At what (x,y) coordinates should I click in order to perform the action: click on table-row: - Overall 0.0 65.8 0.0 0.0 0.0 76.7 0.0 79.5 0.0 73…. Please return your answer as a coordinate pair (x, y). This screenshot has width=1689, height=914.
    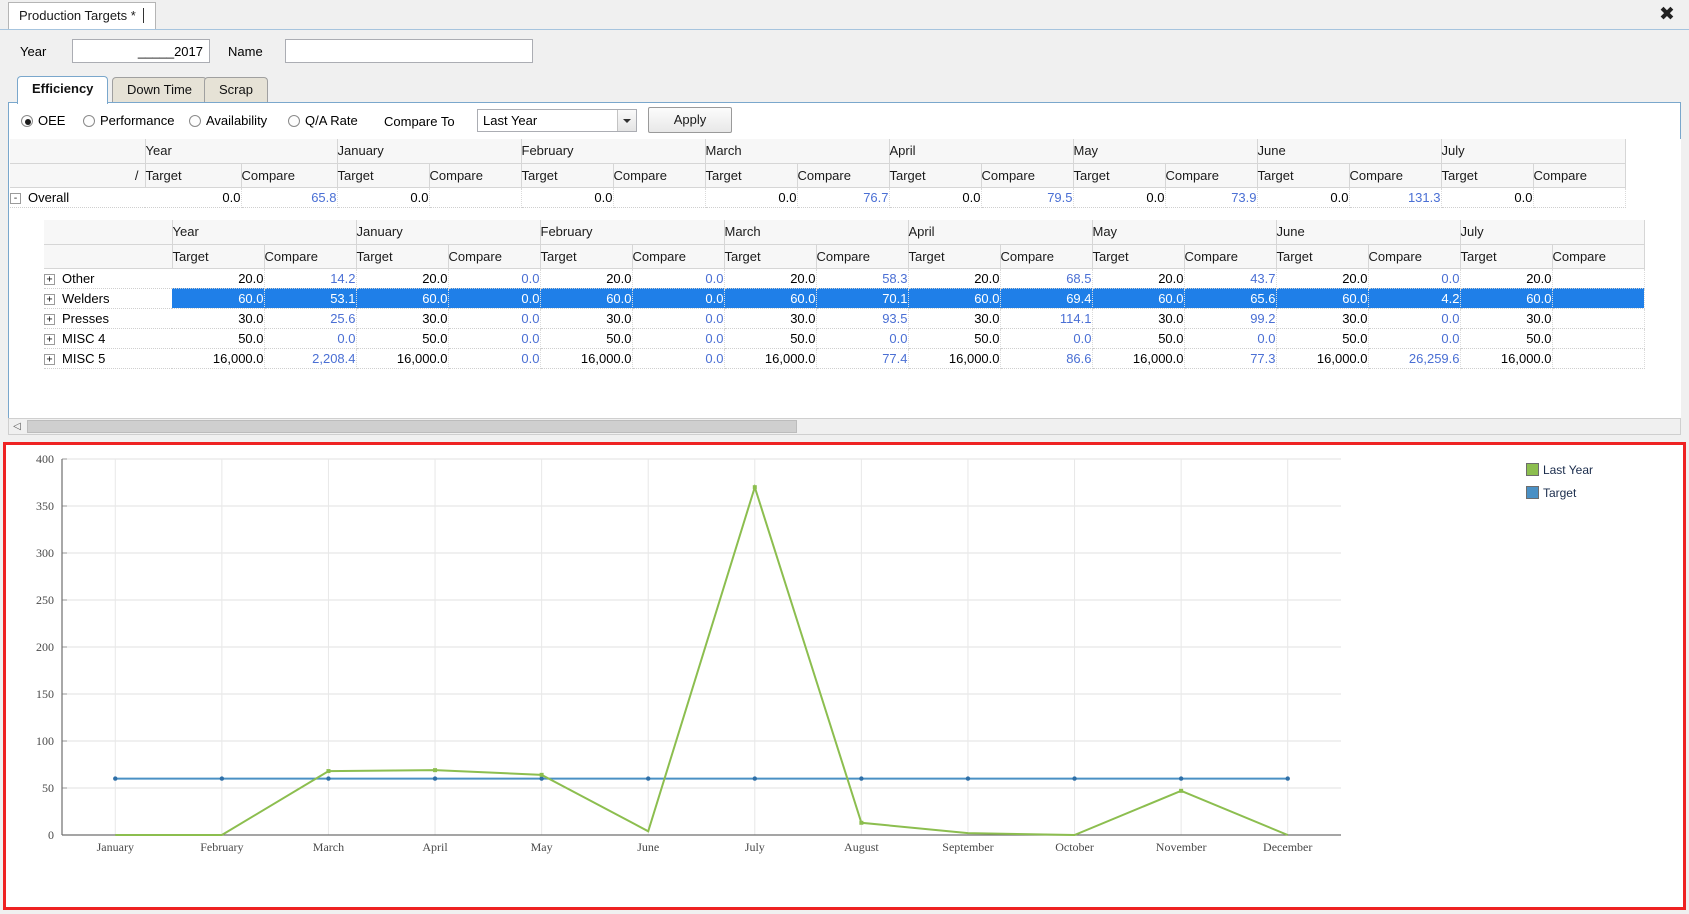
    Looking at the image, I should click on (818, 197).